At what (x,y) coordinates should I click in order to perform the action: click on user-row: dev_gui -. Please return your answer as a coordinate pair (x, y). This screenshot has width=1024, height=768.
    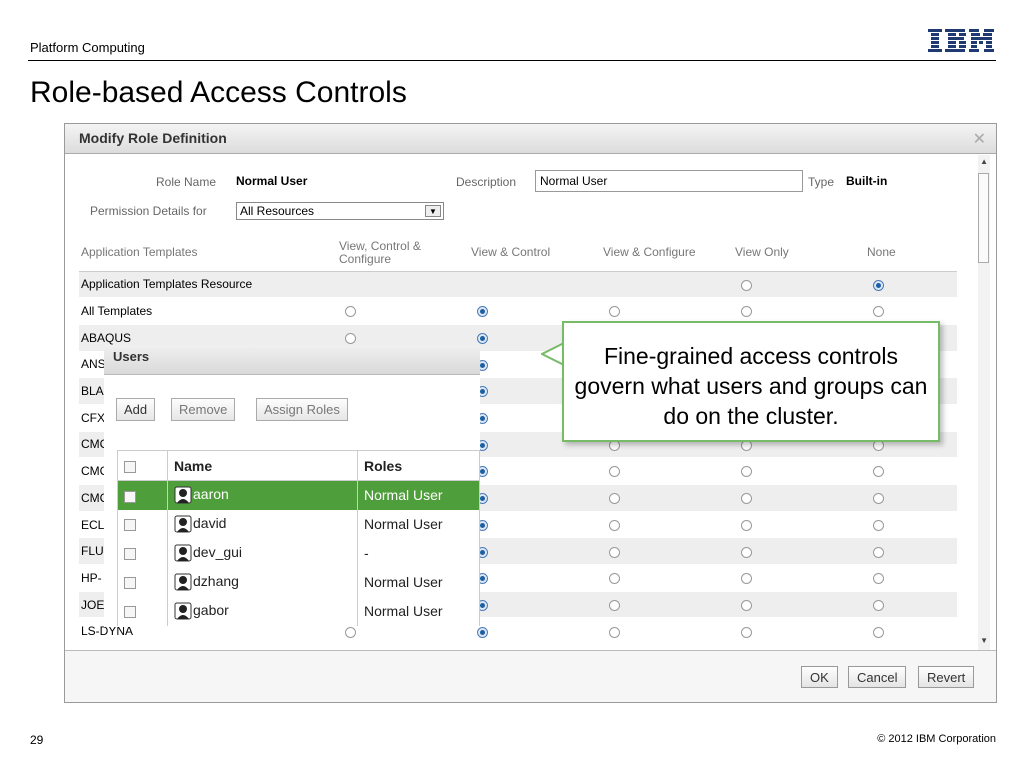
    Looking at the image, I should click on (298, 553).